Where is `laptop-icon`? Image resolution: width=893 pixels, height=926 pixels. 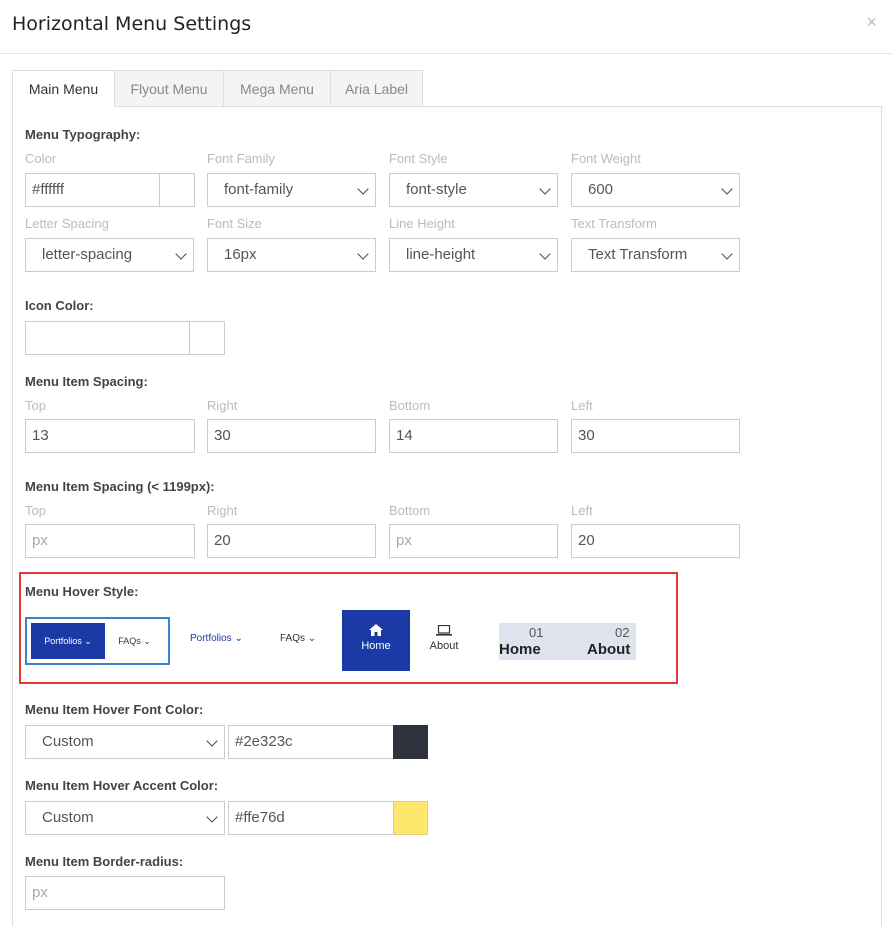 laptop-icon is located at coordinates (444, 630).